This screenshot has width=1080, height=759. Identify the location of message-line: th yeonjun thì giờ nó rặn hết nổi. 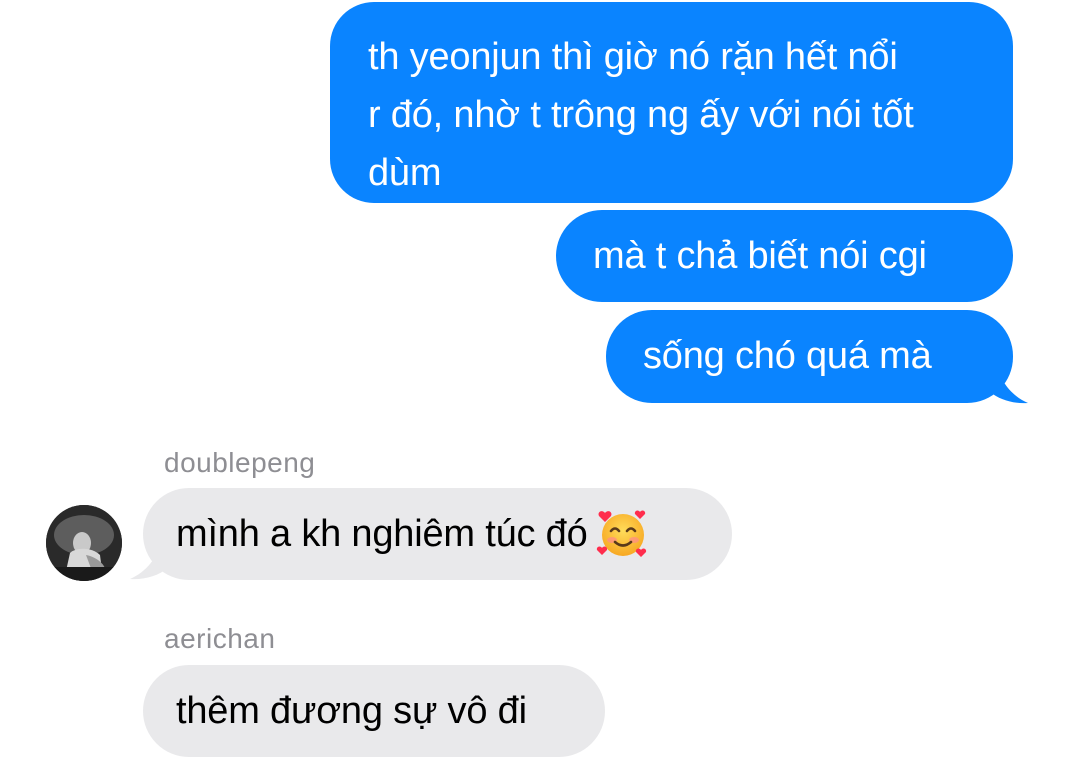
(633, 57).